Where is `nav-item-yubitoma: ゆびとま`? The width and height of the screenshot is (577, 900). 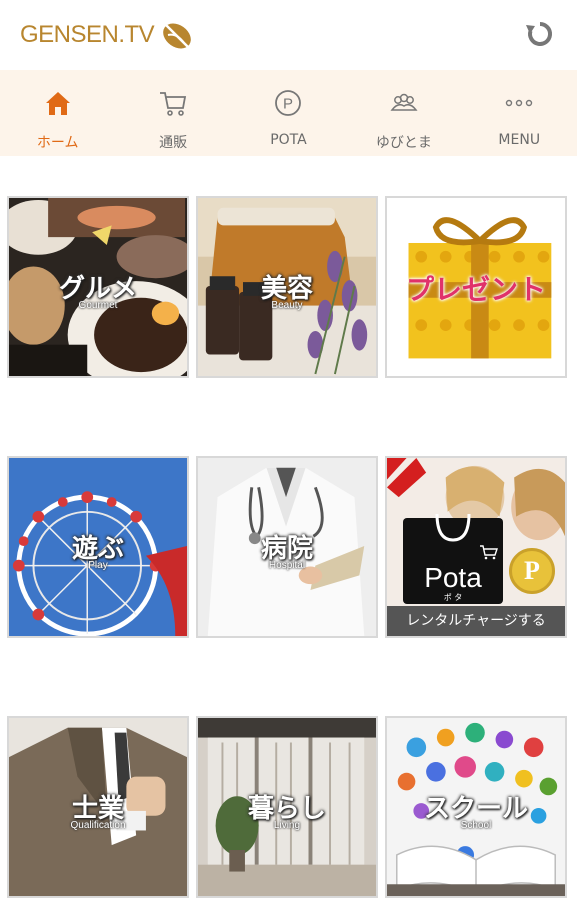
nav-item-yubitoma: ゆびとま is located at coordinates (403, 113).